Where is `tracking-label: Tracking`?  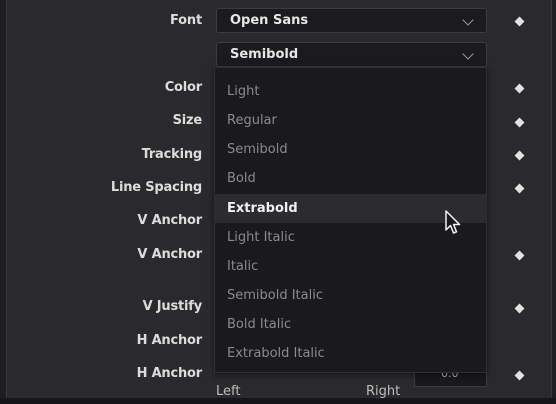 tracking-label: Tracking is located at coordinates (172, 154).